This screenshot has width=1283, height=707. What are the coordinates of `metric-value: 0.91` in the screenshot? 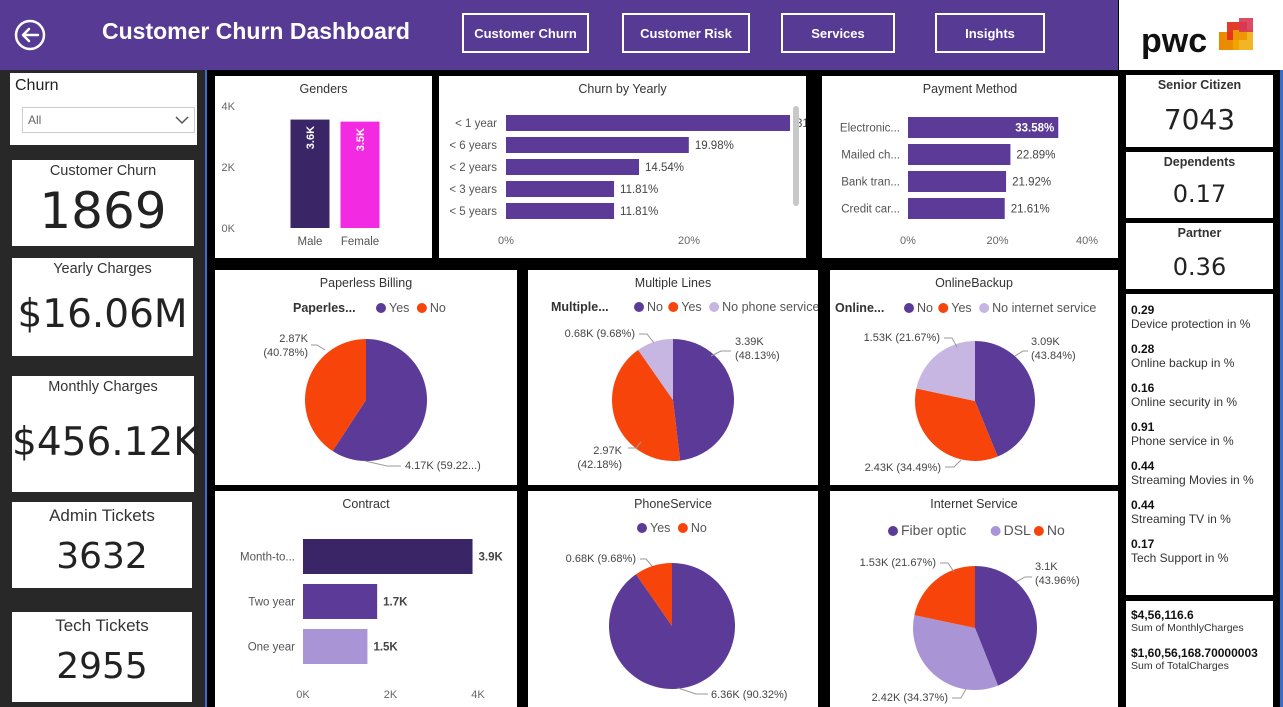 It's located at (1143, 427).